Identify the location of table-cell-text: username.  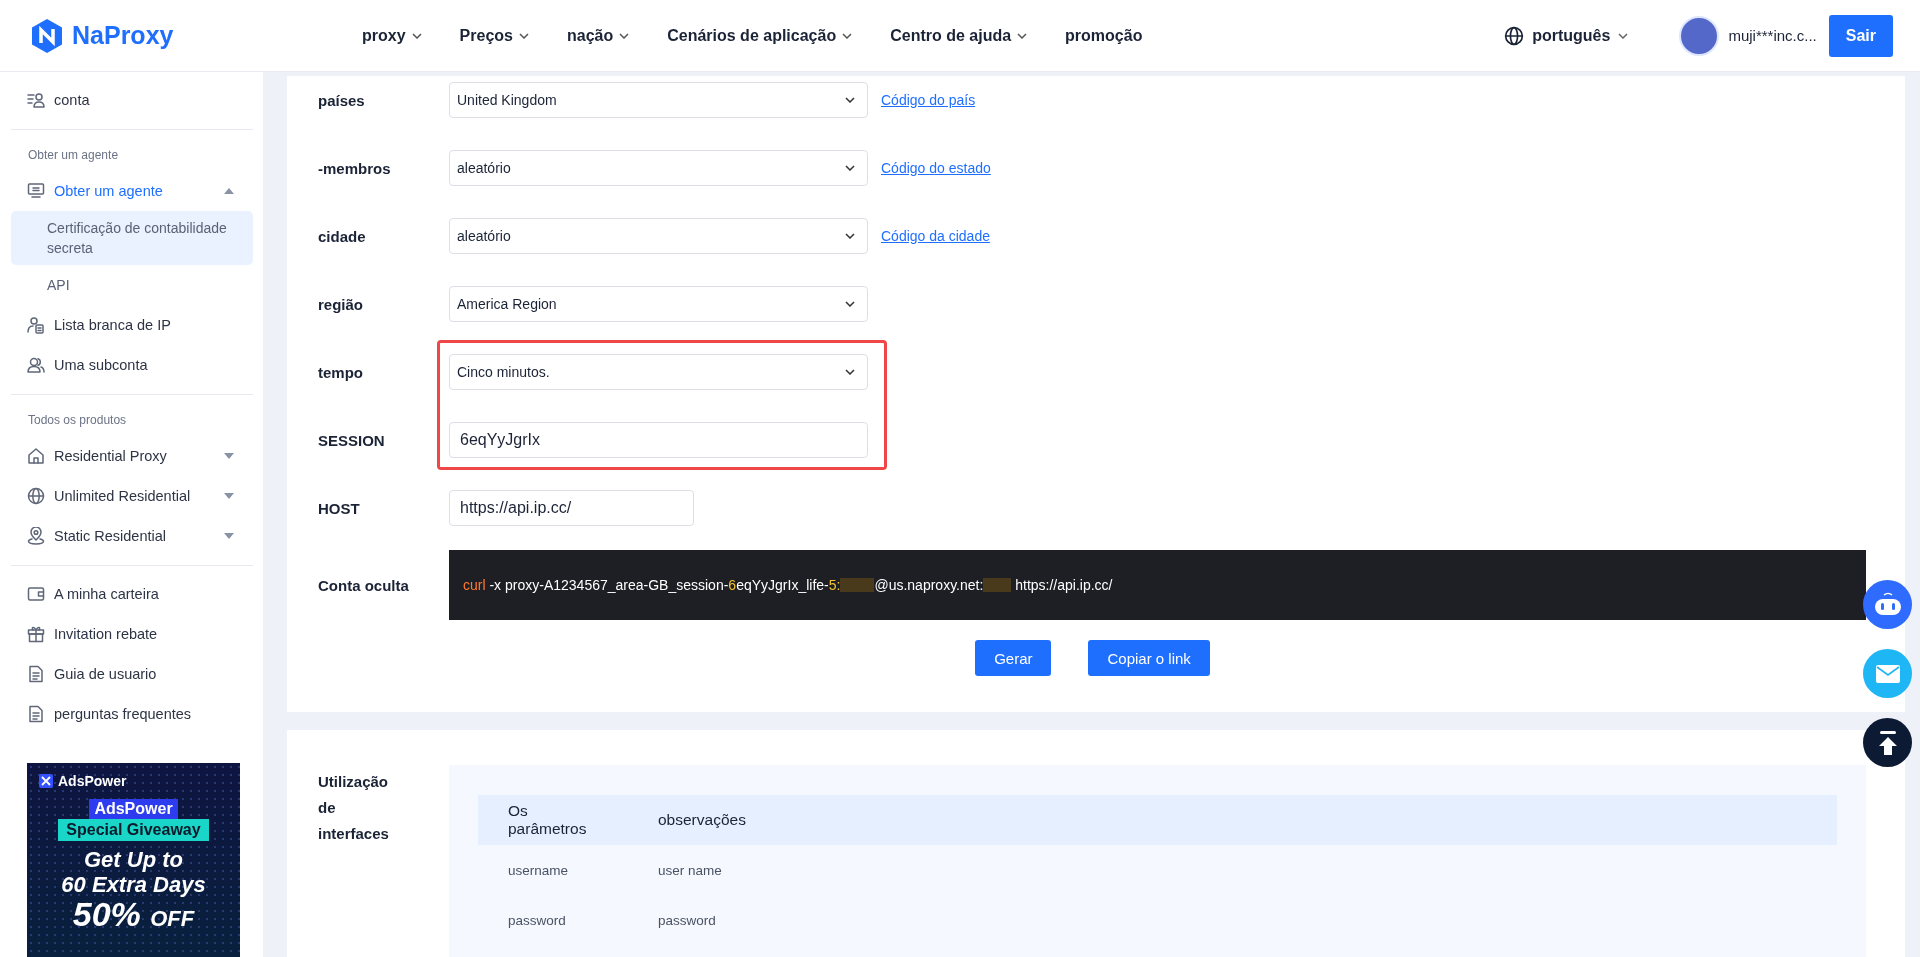
(539, 870).